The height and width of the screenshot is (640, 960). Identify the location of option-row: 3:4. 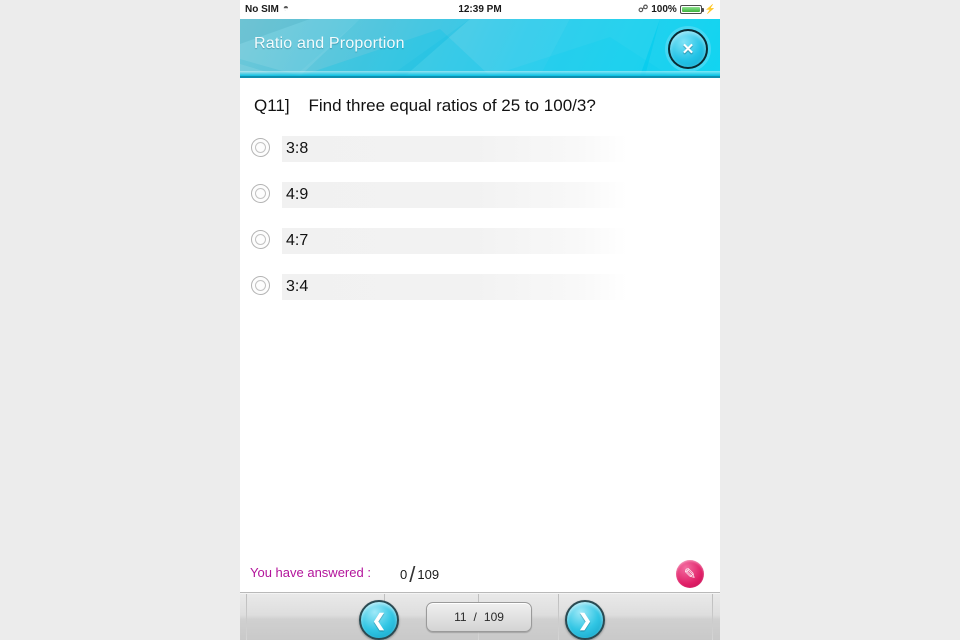
(485, 294).